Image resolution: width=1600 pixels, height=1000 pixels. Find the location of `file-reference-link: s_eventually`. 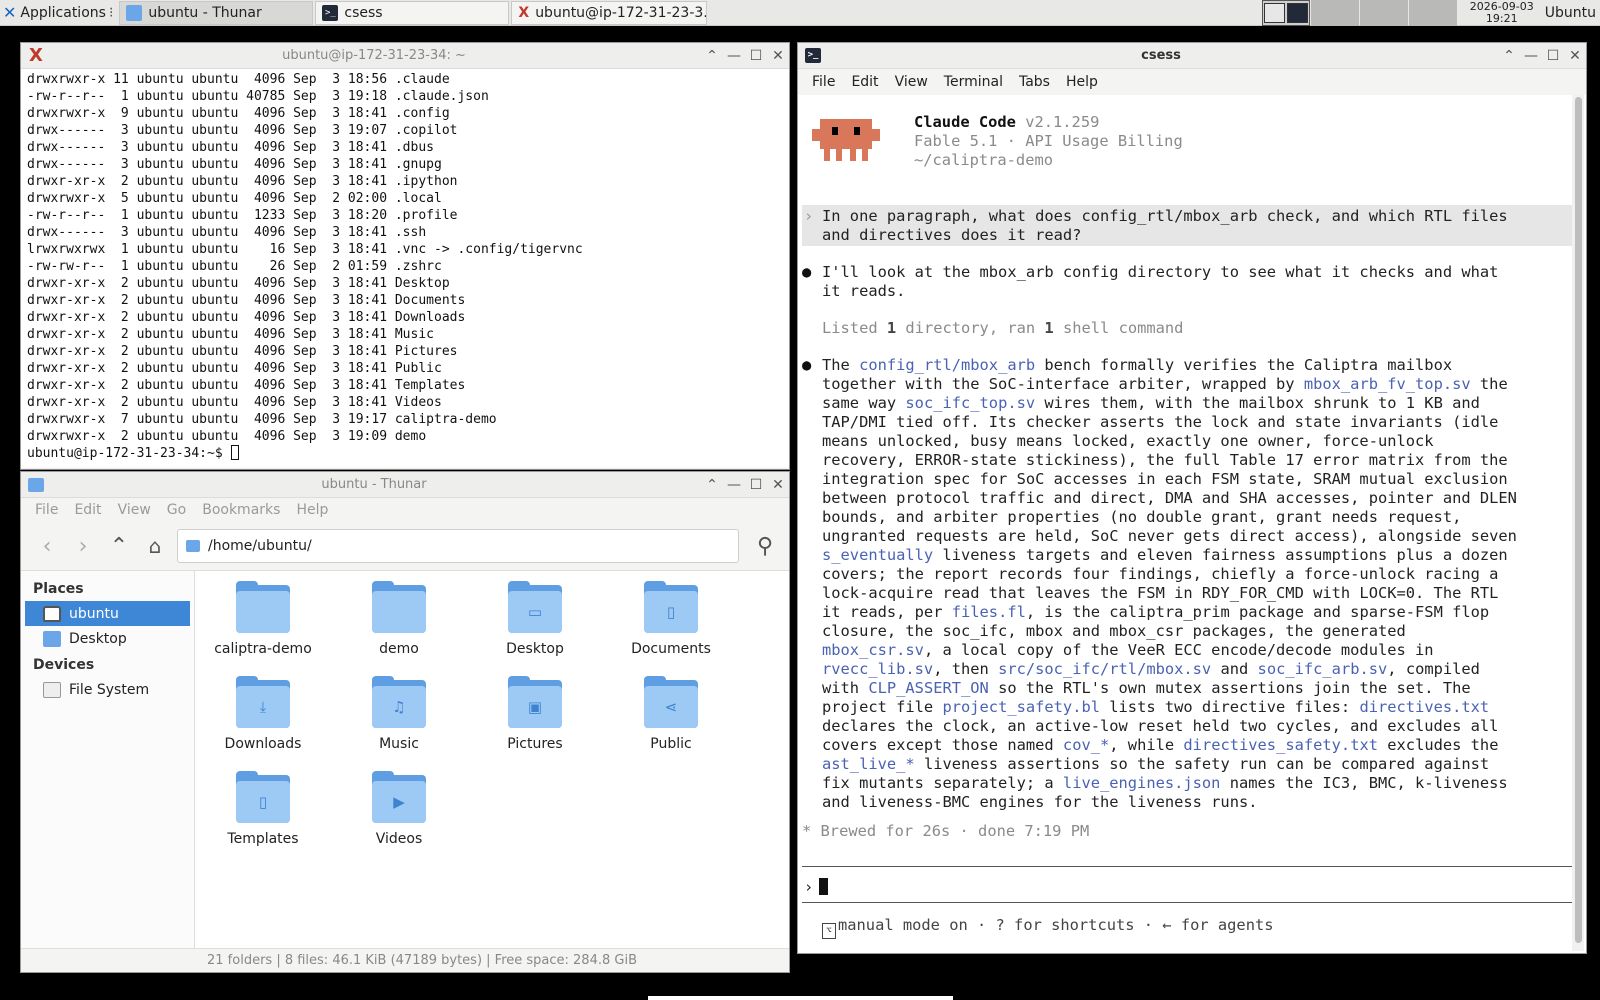

file-reference-link: s_eventually is located at coordinates (877, 555).